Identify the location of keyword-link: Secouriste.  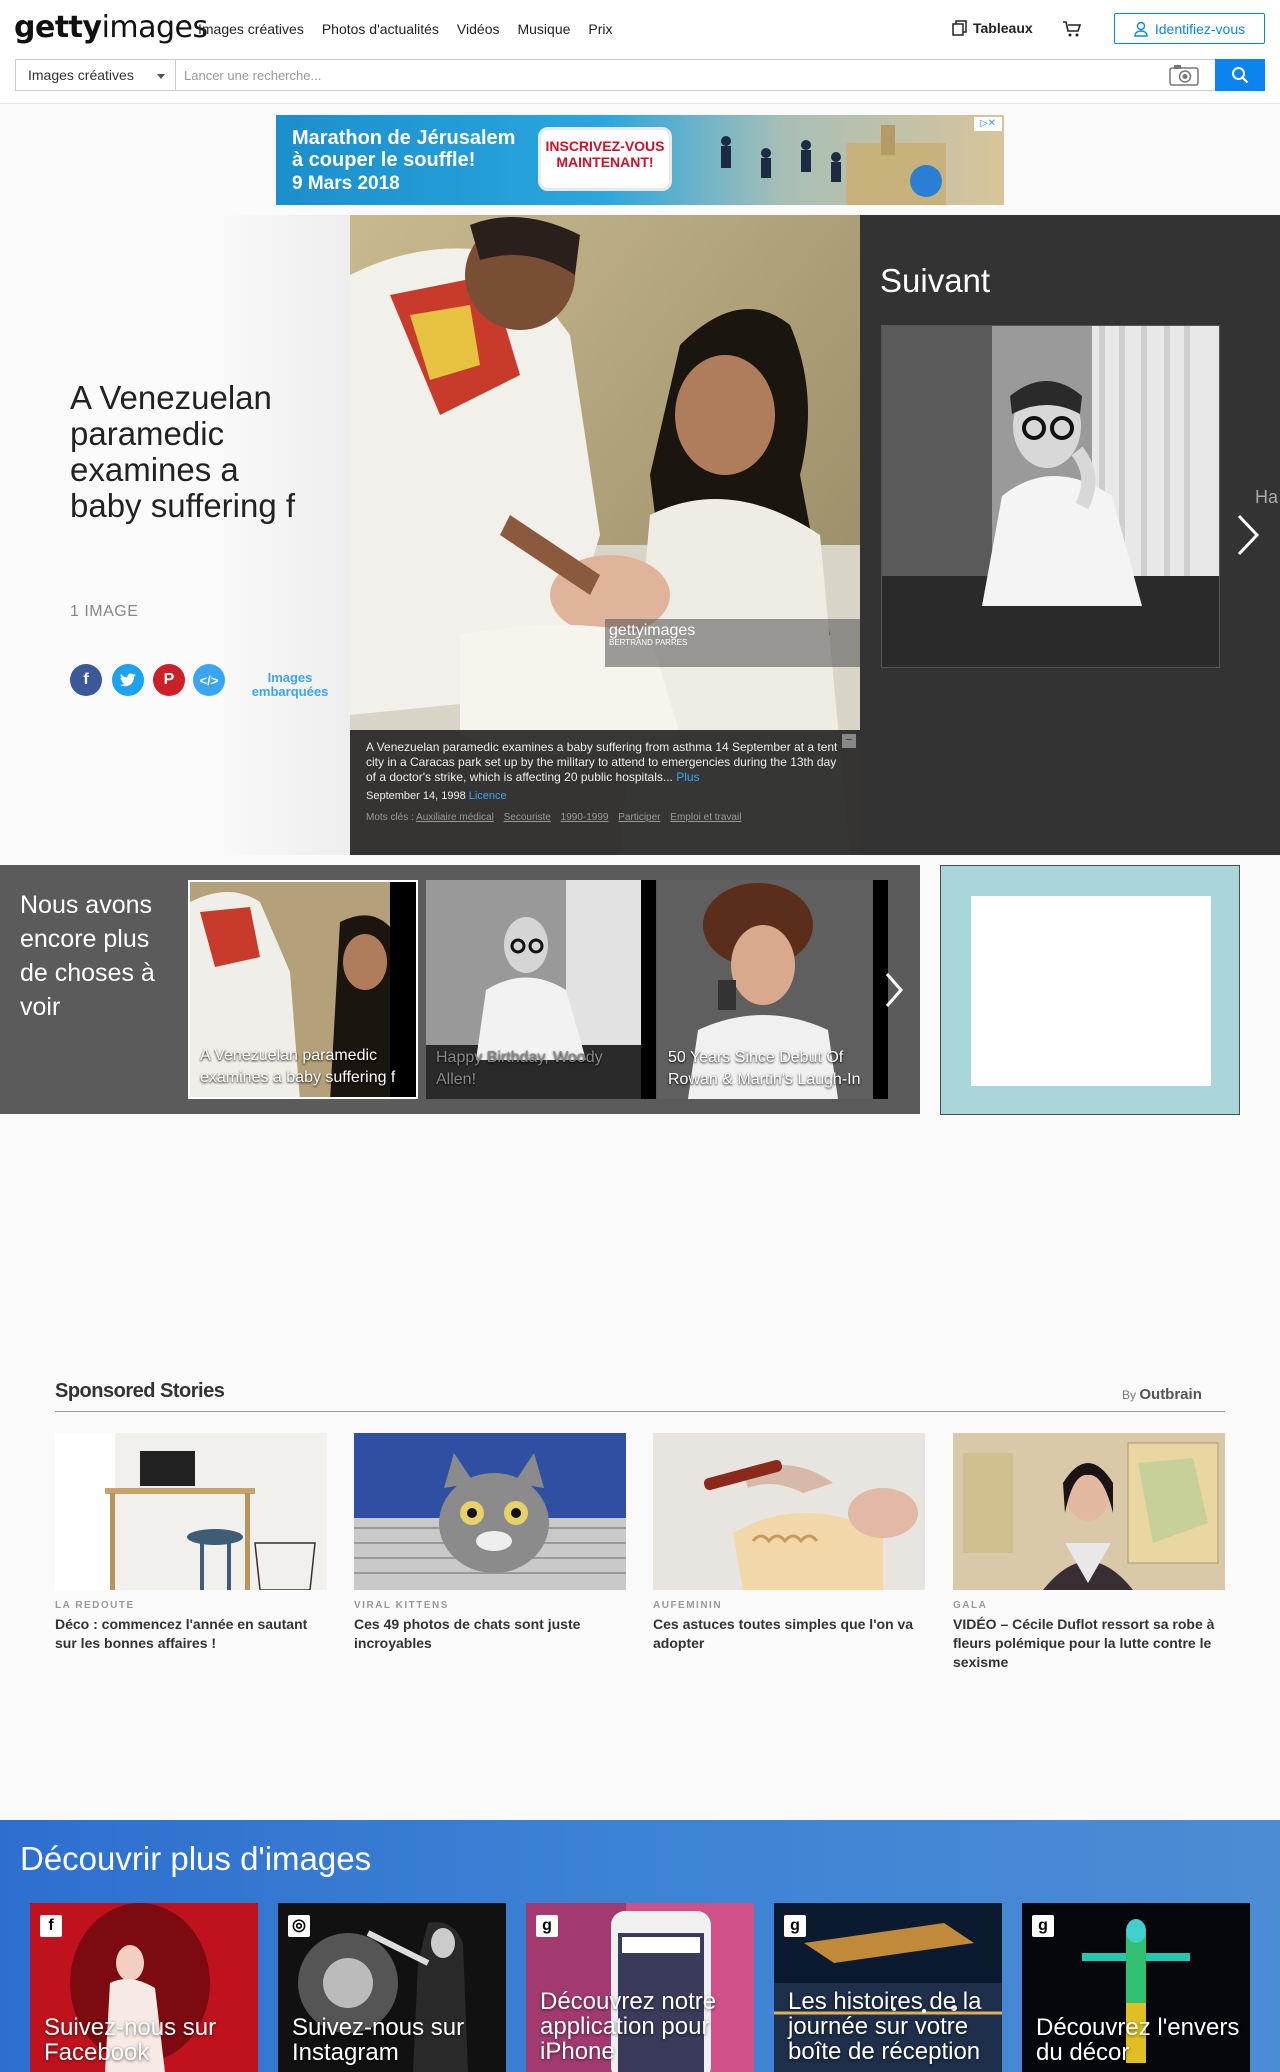
(527, 817).